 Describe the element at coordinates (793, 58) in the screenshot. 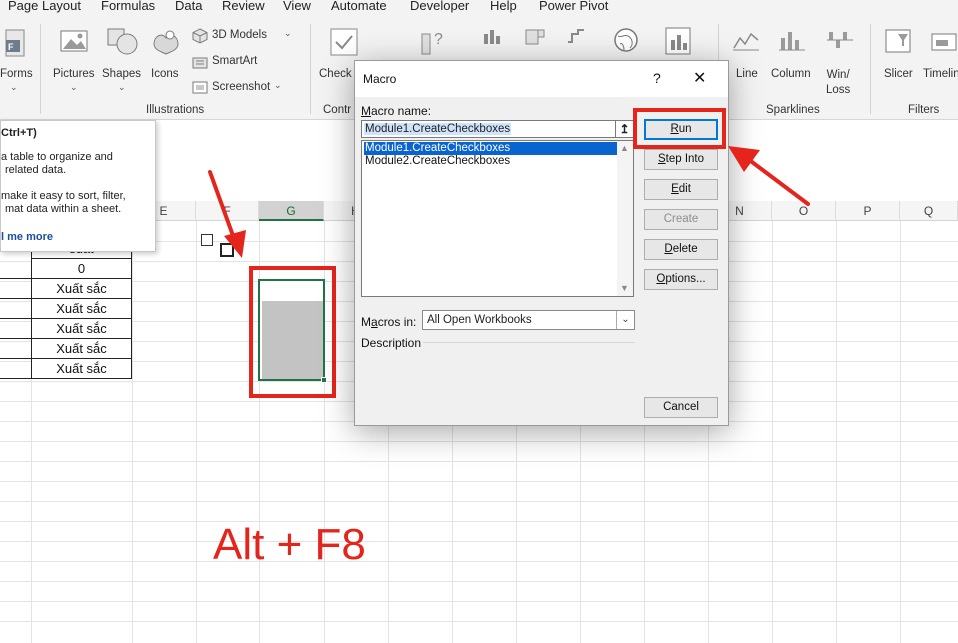

I see `sparkline-column-button: Column` at that location.